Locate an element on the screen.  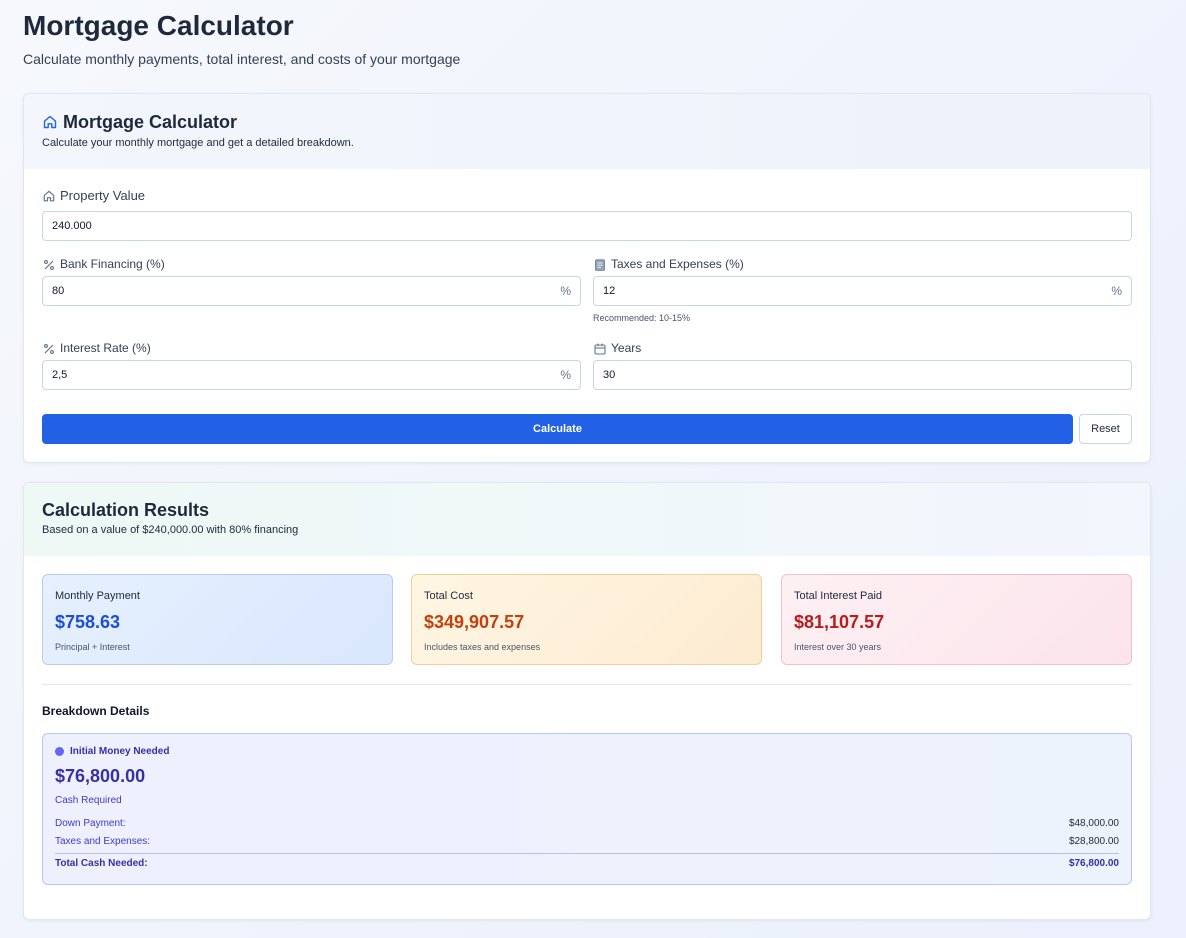
property-value-text: 240.000 is located at coordinates (72, 226).